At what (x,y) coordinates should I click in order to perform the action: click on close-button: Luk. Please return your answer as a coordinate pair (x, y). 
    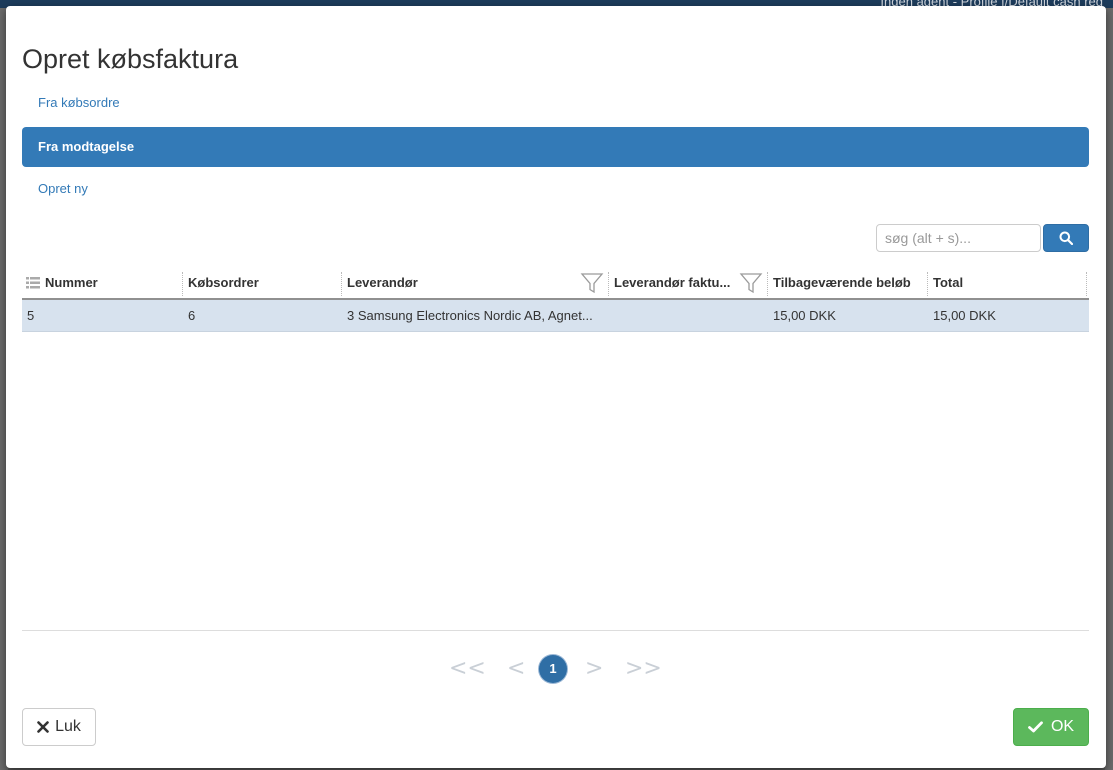
    Looking at the image, I should click on (59, 727).